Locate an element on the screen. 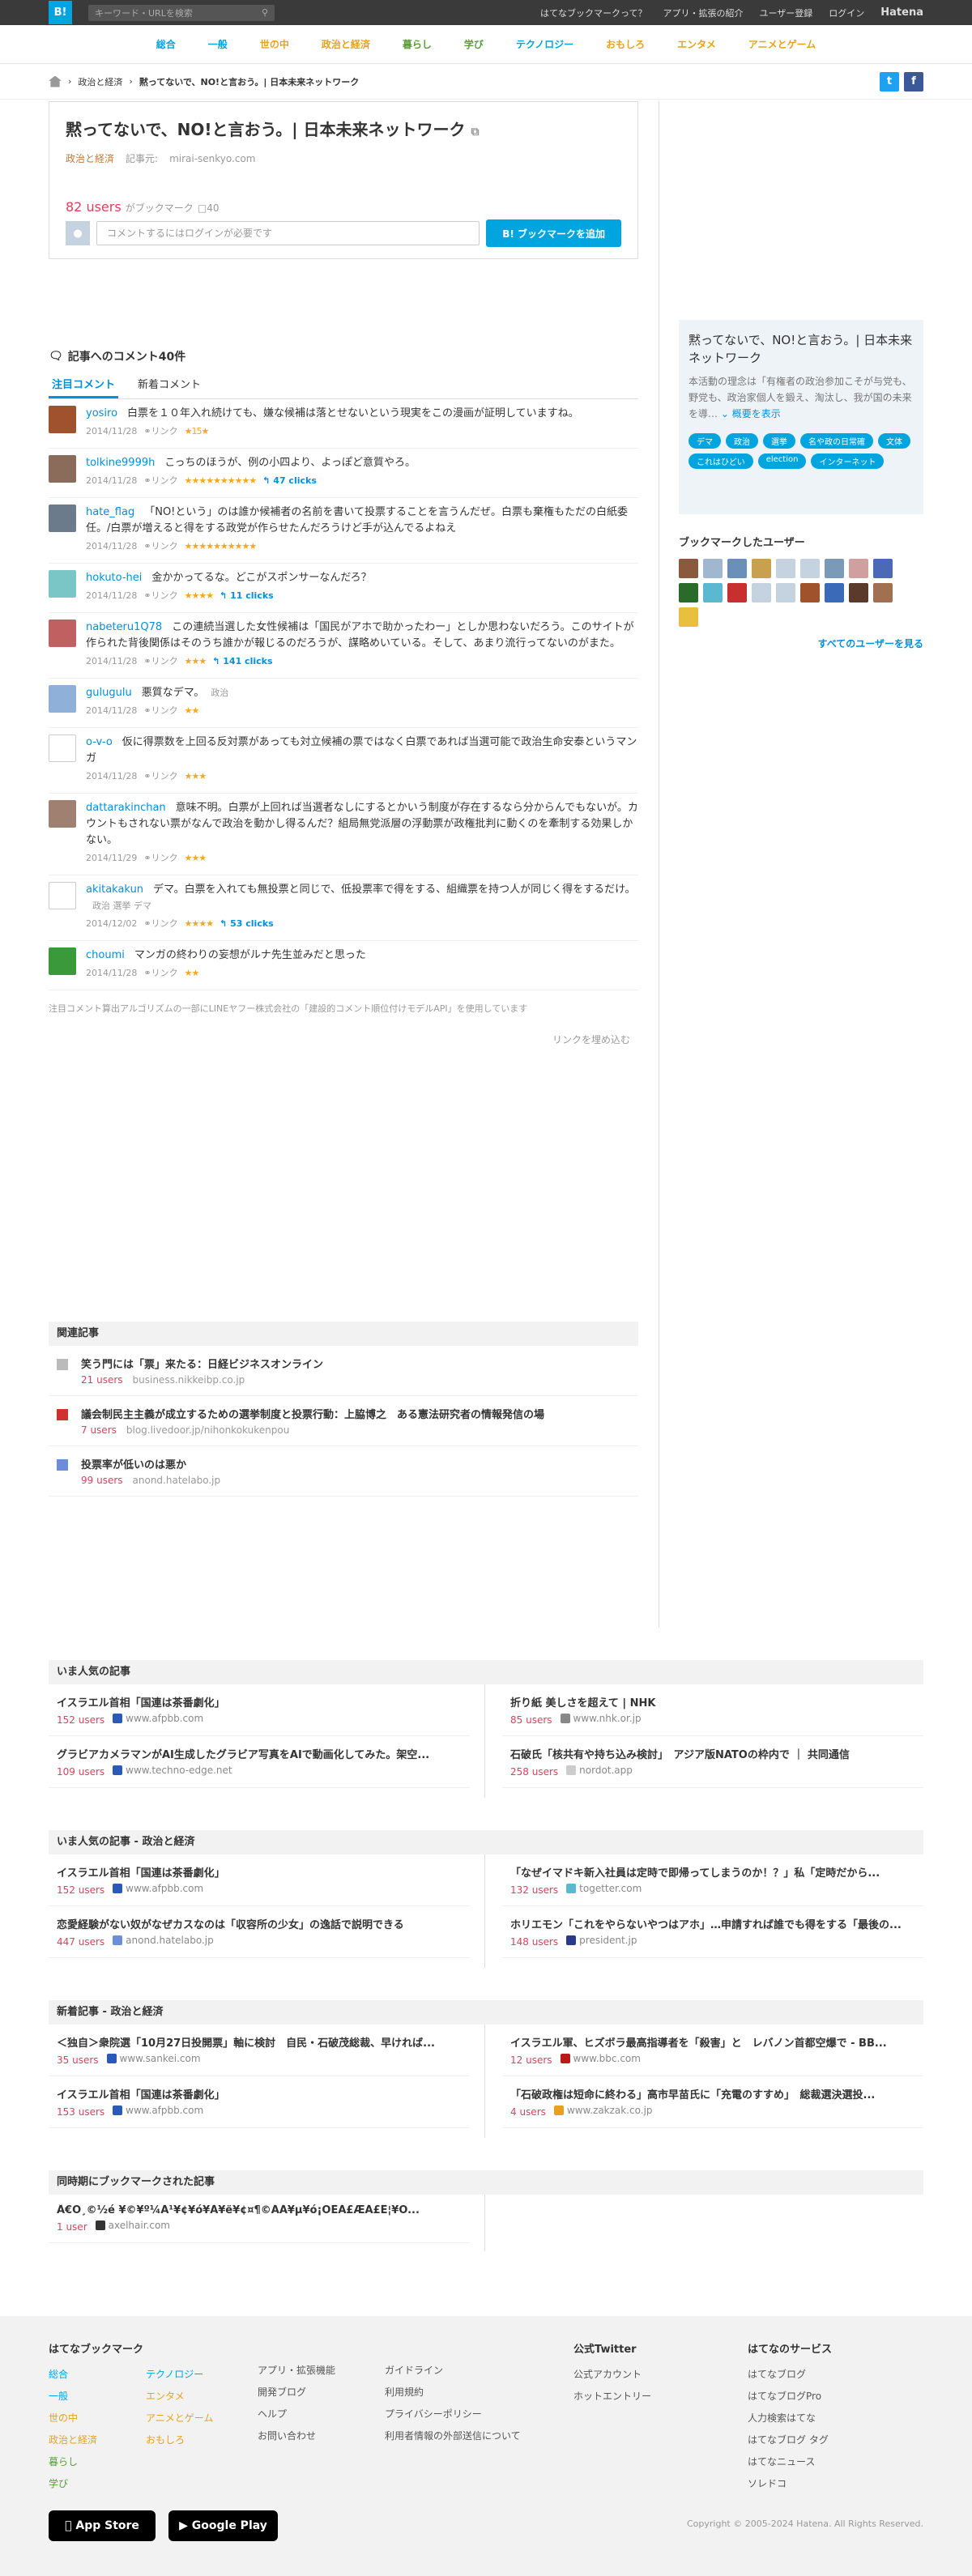 This screenshot has height=2576, width=972. comment-tags: 政治 is located at coordinates (219, 693).